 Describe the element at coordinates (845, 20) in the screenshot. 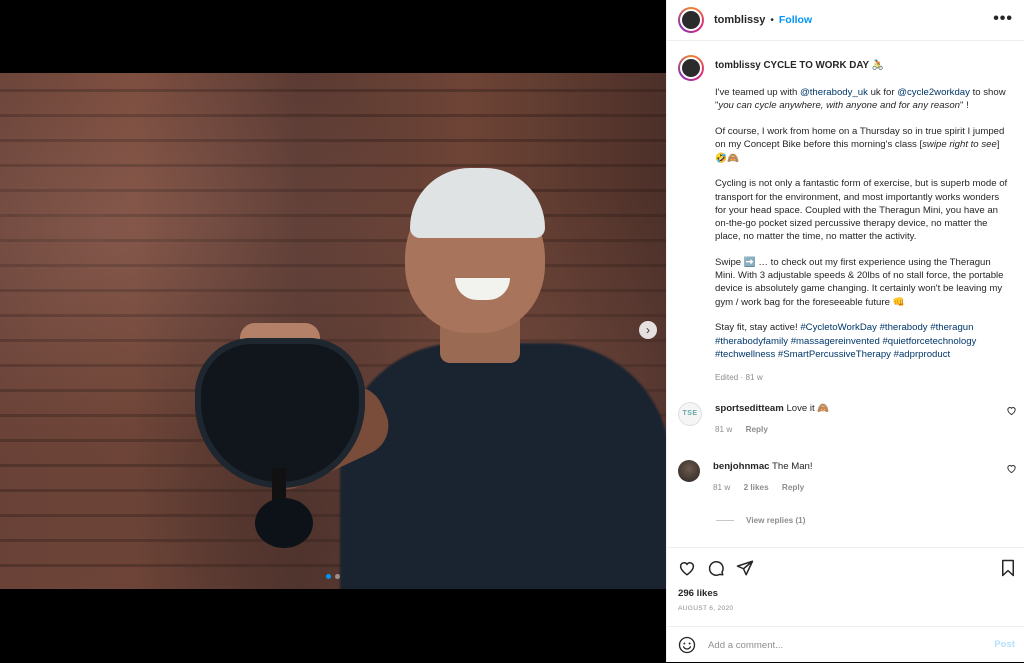

I see `post-header: tomblissy • Follow •••` at that location.